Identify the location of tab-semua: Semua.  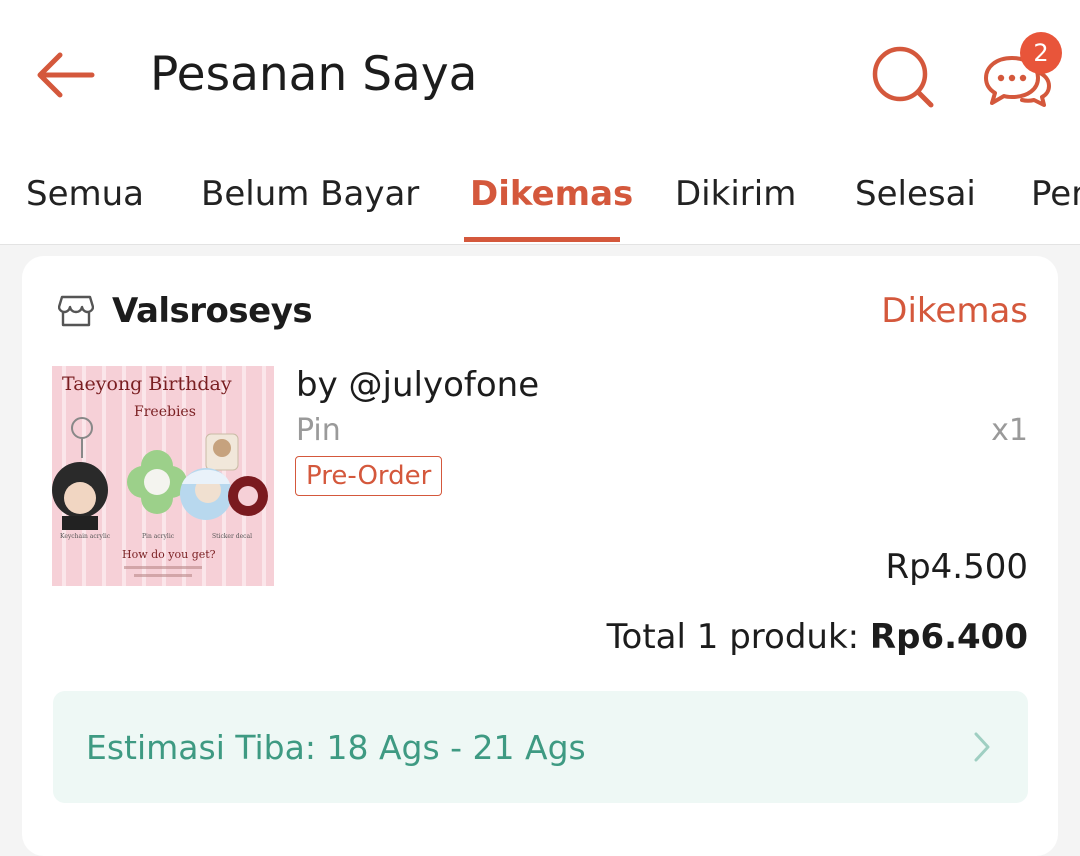
(85, 196).